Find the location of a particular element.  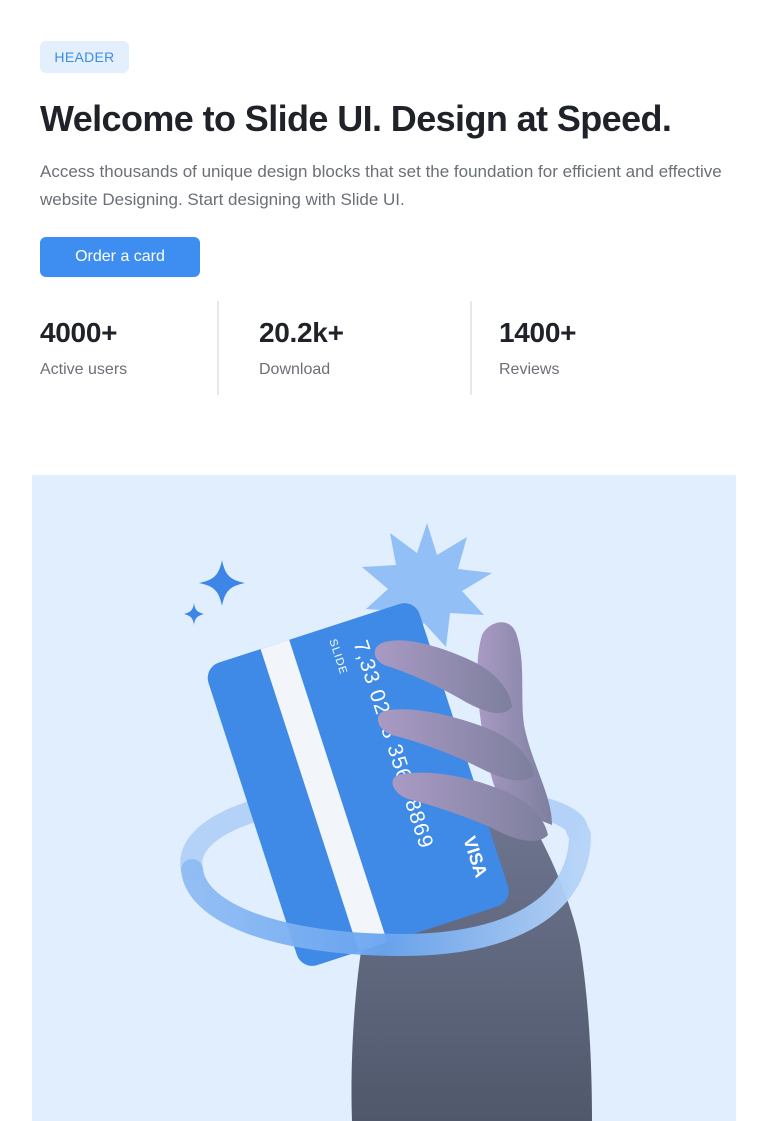

stat-value: 1400+ is located at coordinates (538, 332).